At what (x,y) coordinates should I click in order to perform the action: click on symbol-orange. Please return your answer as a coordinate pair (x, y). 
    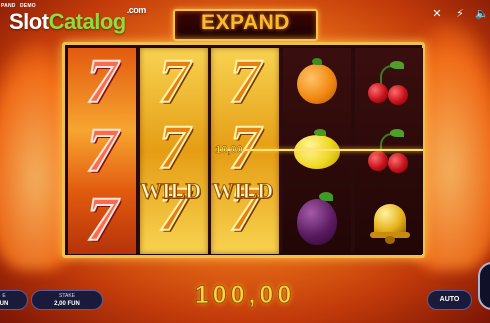
    Looking at the image, I should click on (317, 84).